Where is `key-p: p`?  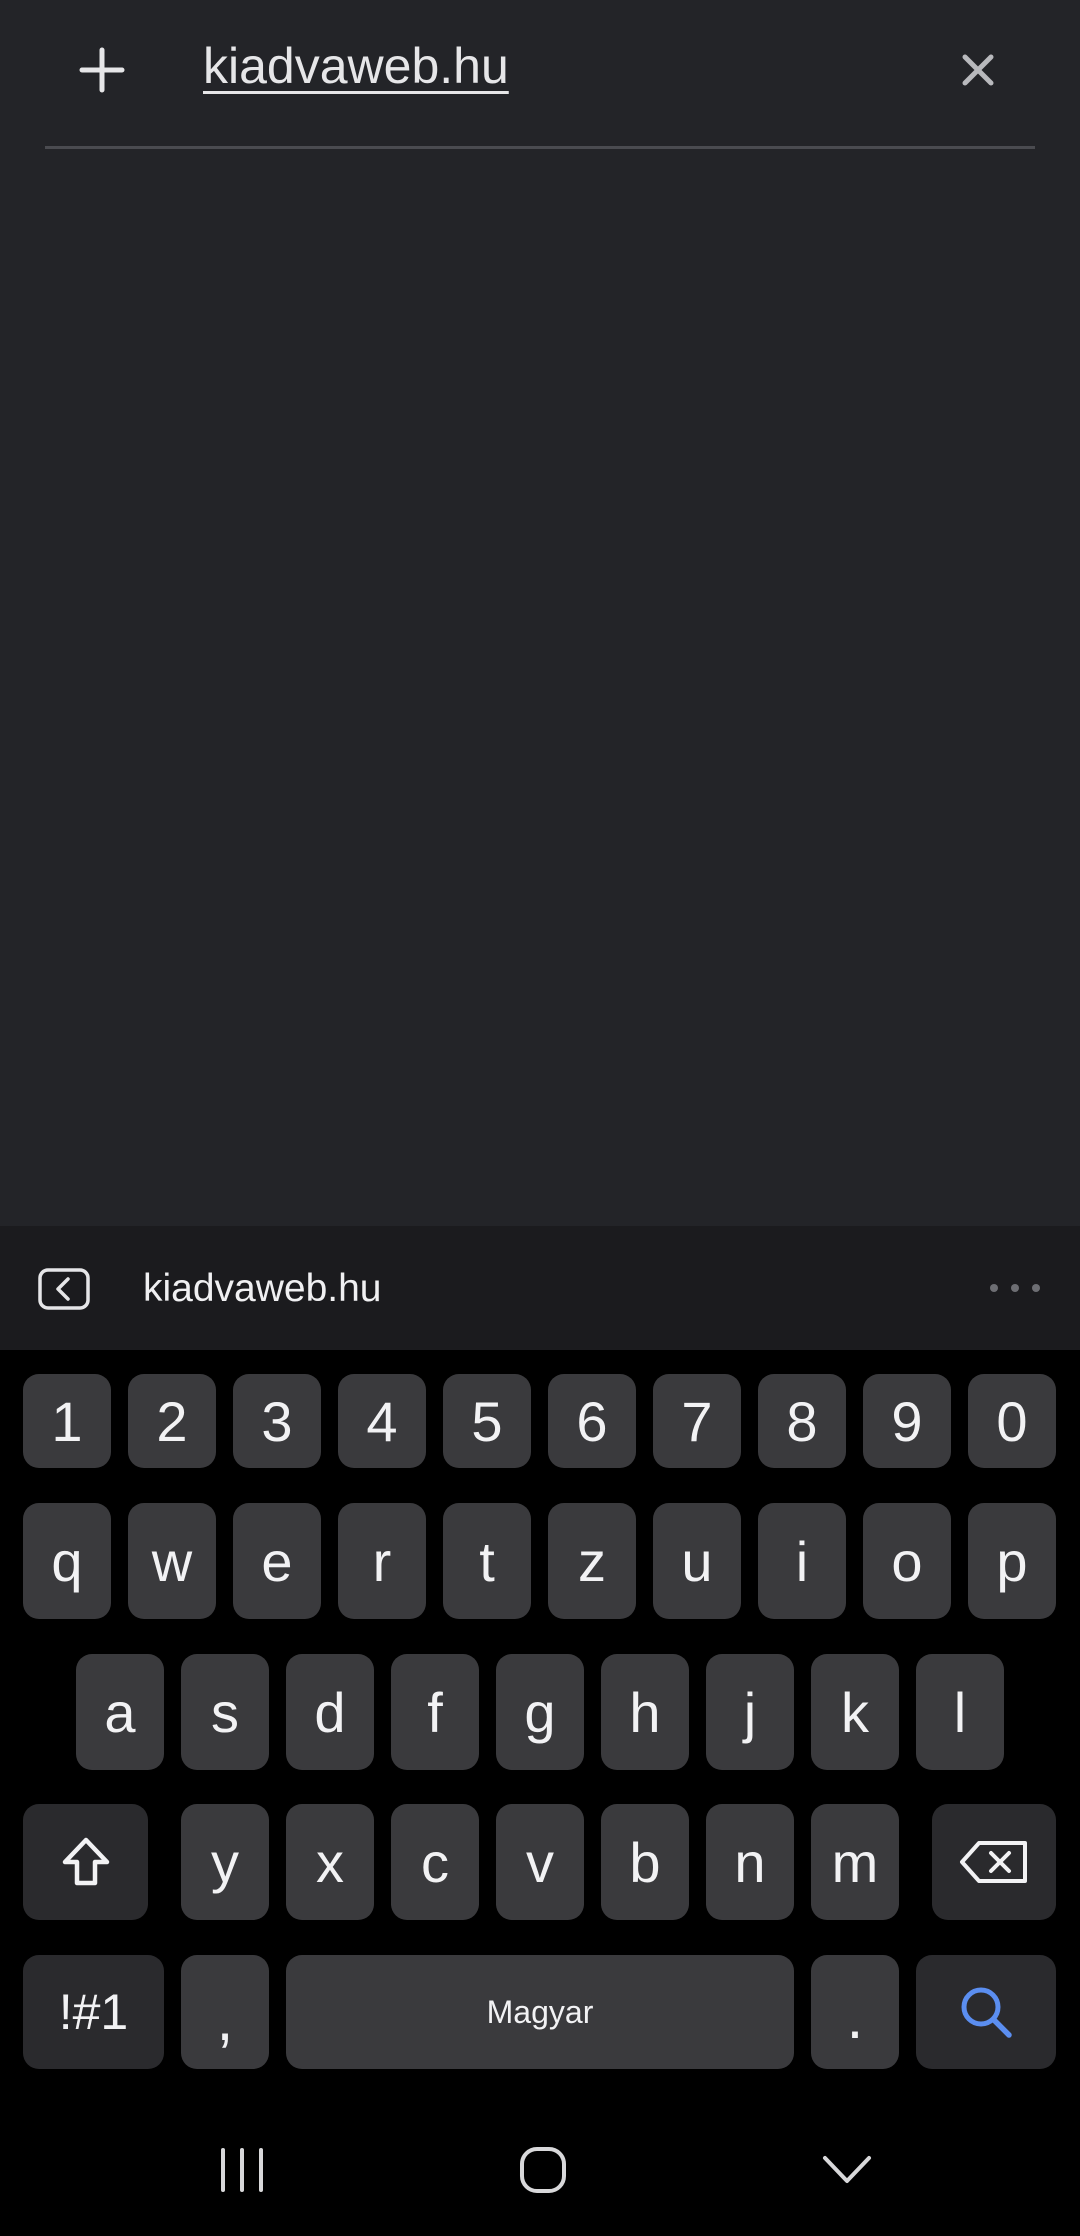 key-p: p is located at coordinates (1012, 1561).